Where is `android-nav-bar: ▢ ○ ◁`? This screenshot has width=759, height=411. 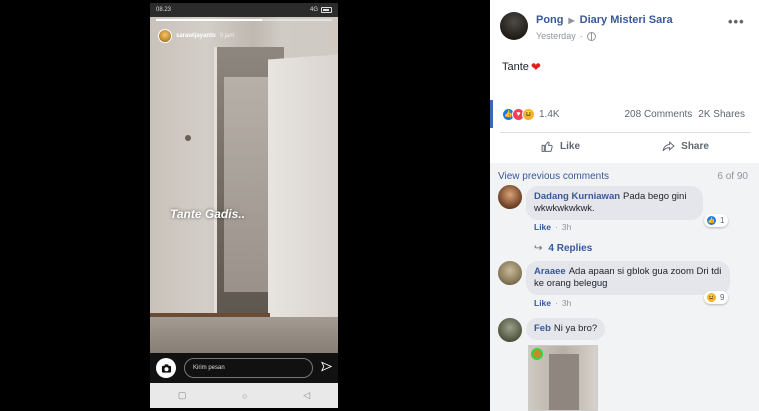 android-nav-bar: ▢ ○ ◁ is located at coordinates (244, 395).